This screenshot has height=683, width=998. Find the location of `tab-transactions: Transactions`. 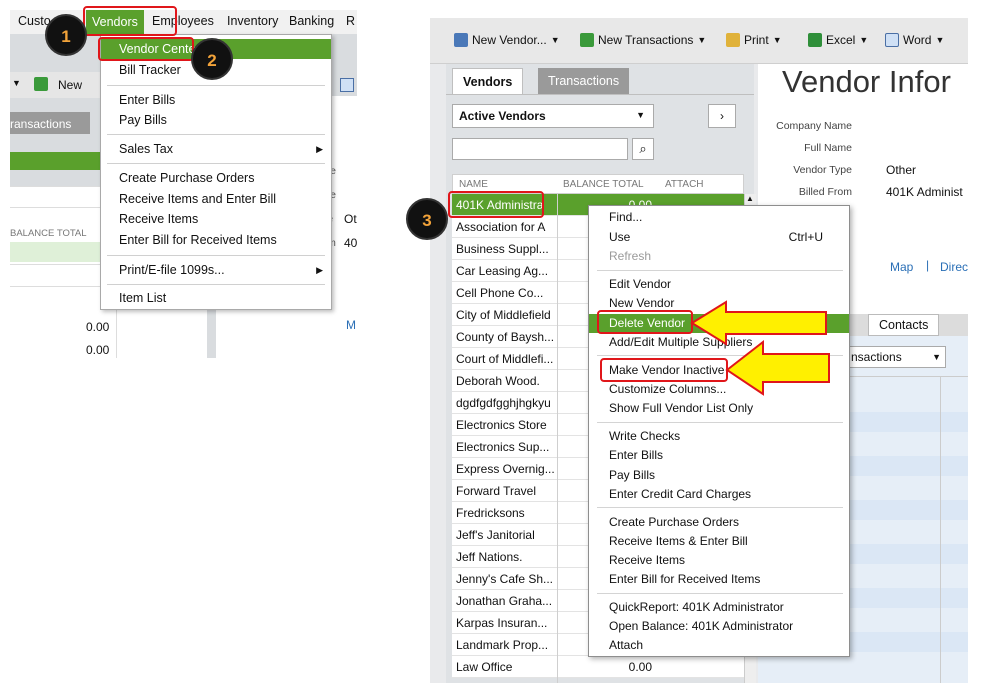

tab-transactions: Transactions is located at coordinates (584, 81).